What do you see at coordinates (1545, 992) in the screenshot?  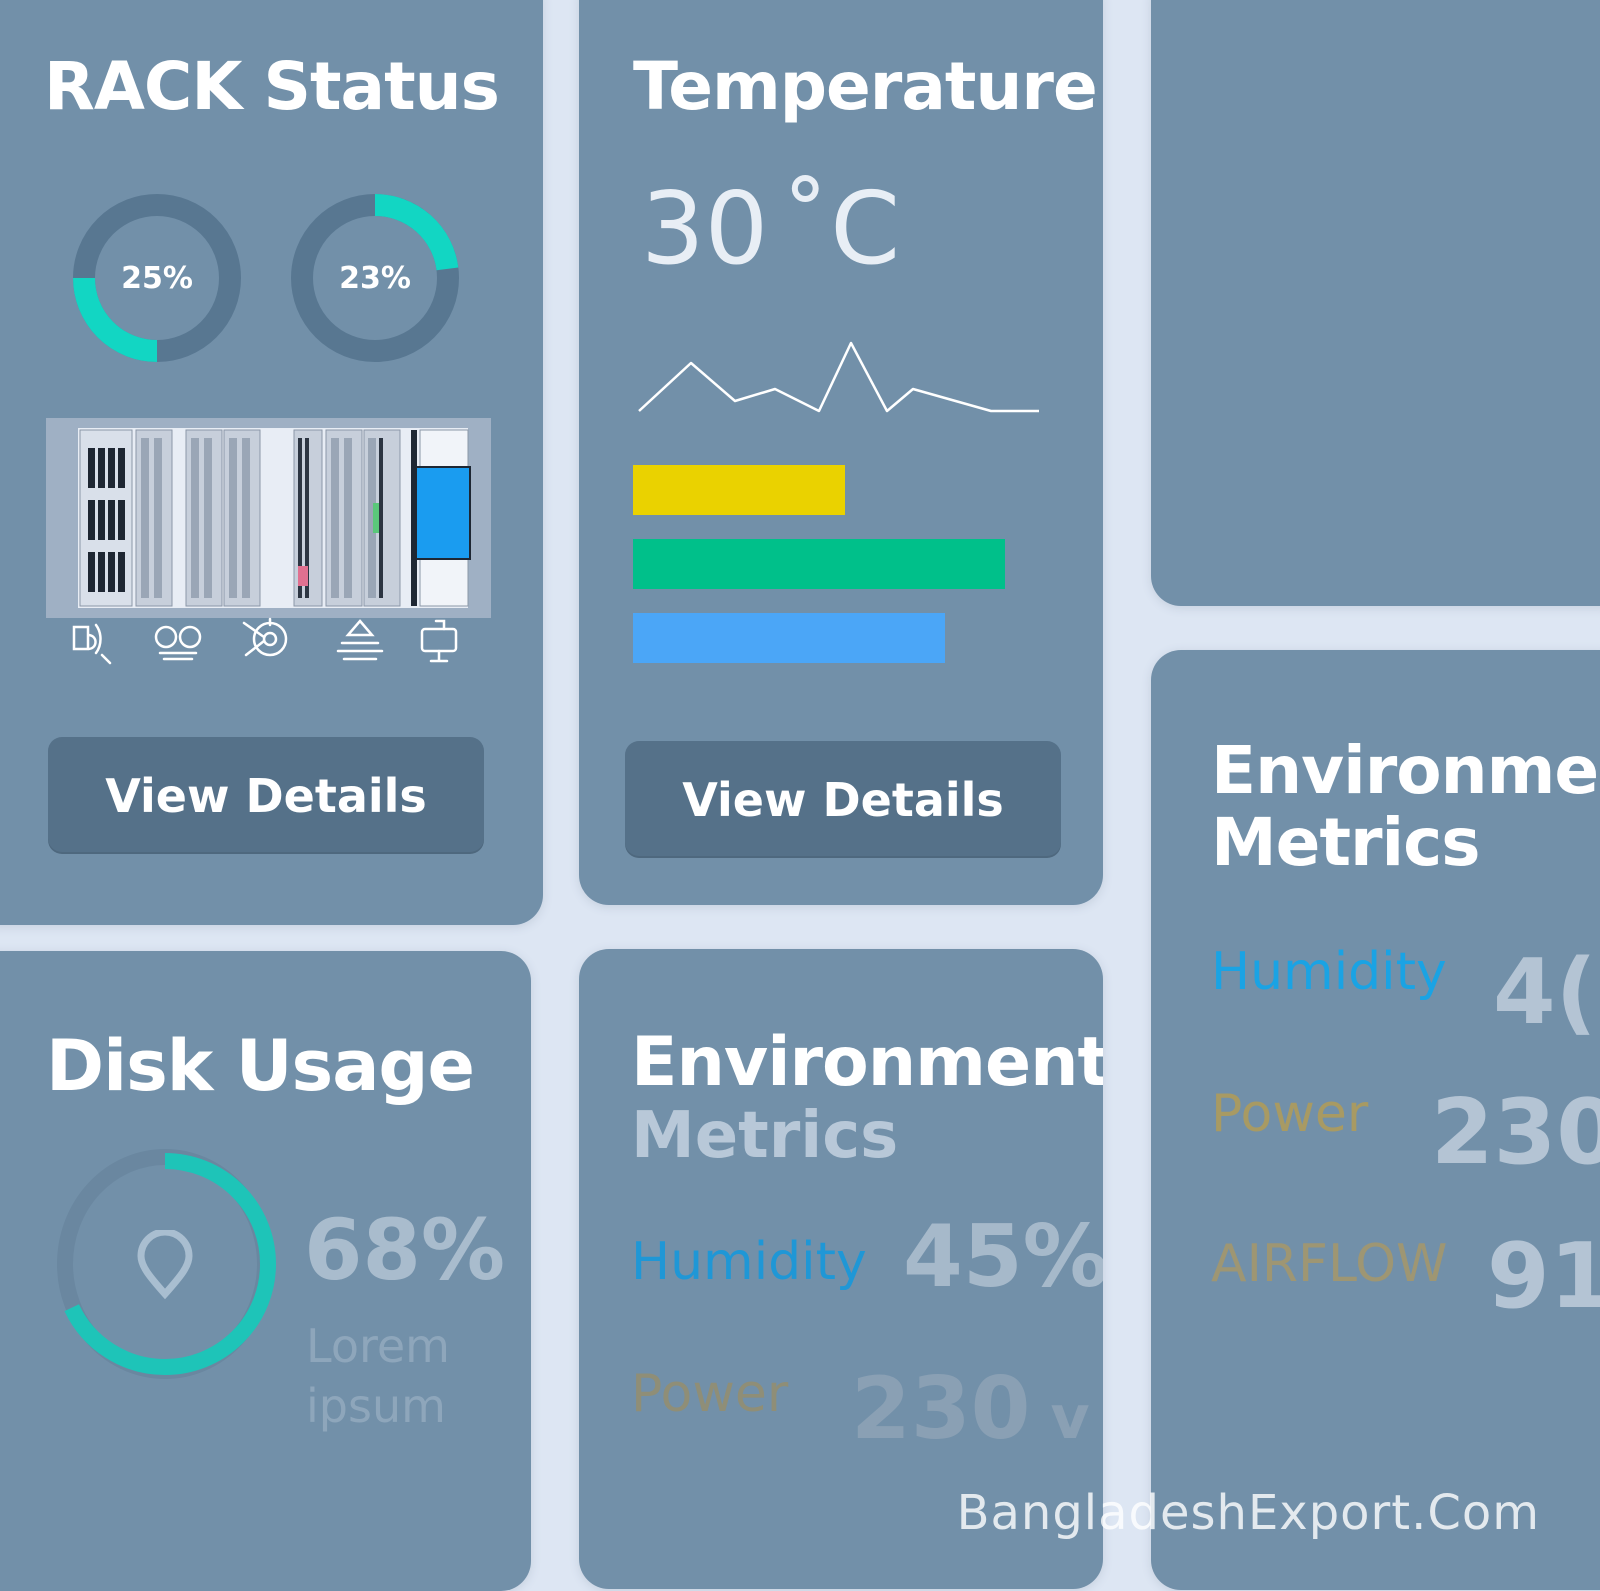 I see `env-right-humidity-value: 4(` at bounding box center [1545, 992].